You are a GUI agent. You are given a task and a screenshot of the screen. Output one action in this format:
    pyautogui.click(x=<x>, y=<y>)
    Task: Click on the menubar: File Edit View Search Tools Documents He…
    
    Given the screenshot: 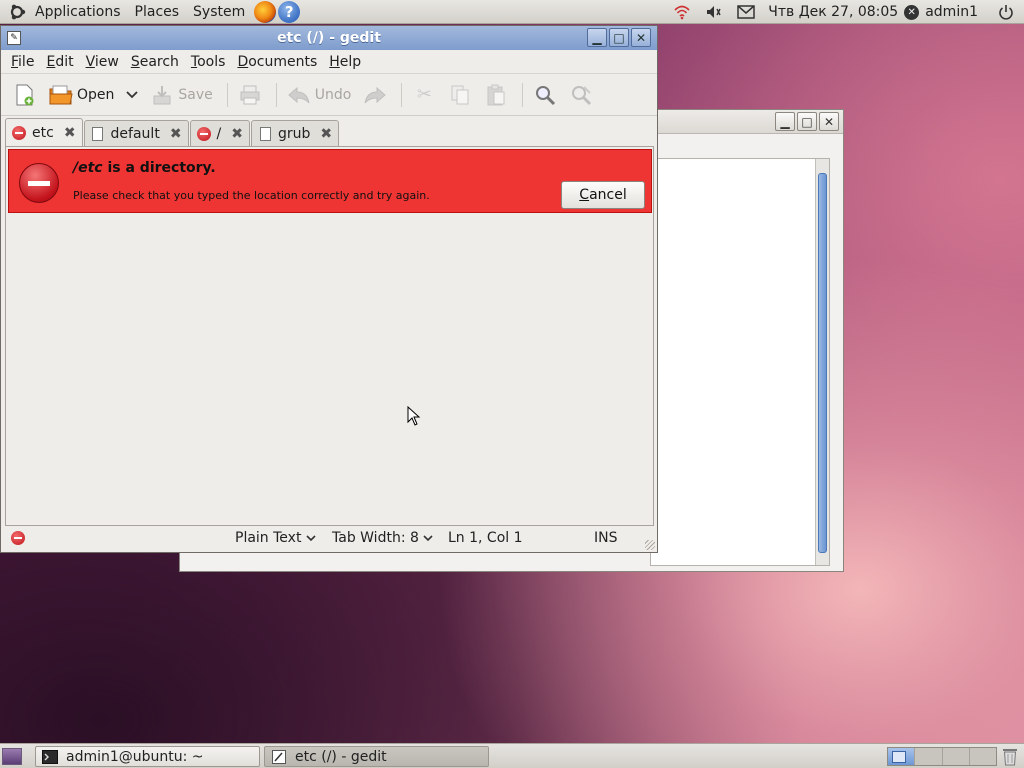 What is the action you would take?
    pyautogui.click(x=329, y=62)
    